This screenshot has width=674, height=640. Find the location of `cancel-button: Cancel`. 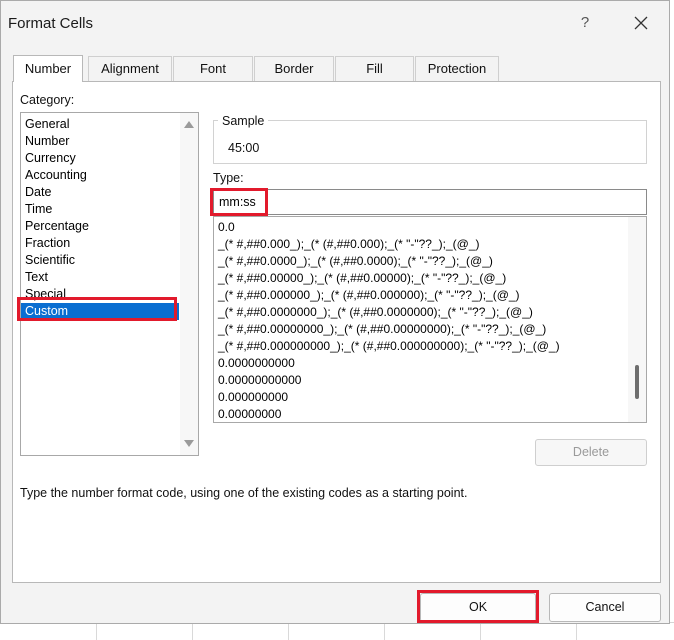

cancel-button: Cancel is located at coordinates (605, 607).